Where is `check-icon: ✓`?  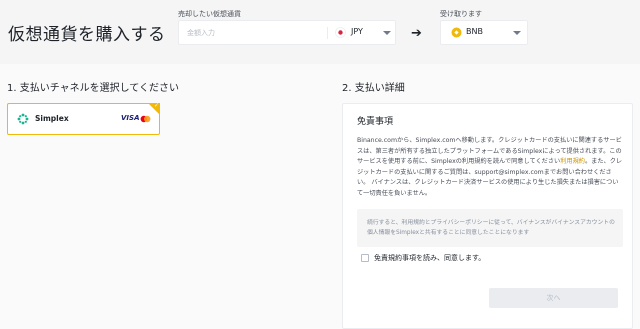 check-icon: ✓ is located at coordinates (156, 105).